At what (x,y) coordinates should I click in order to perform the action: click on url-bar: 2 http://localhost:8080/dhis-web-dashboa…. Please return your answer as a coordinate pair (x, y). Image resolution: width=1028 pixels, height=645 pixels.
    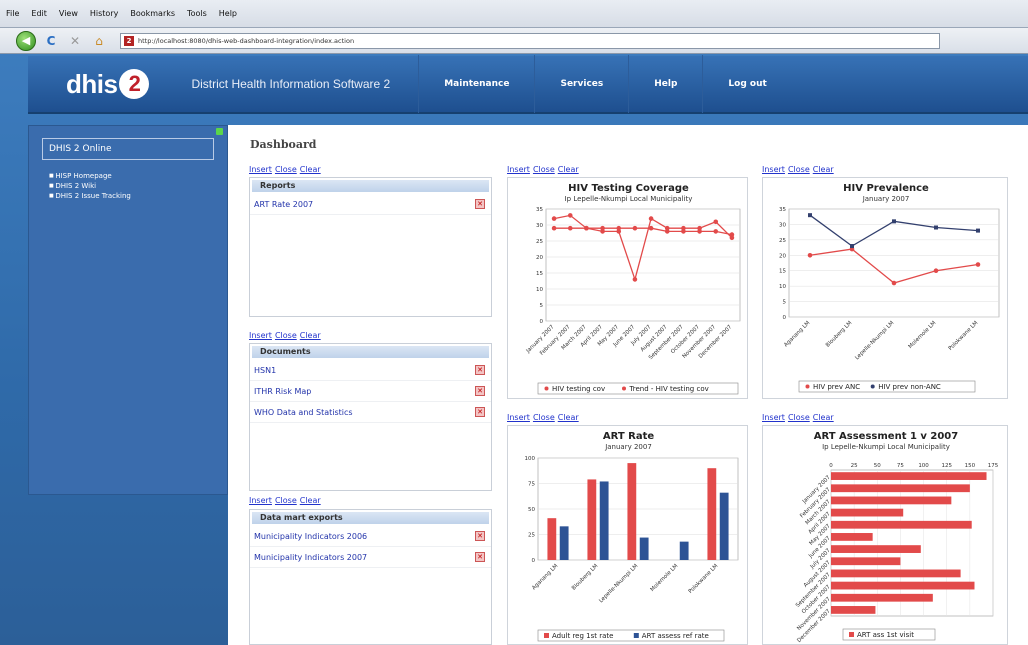
    Looking at the image, I should click on (530, 40).